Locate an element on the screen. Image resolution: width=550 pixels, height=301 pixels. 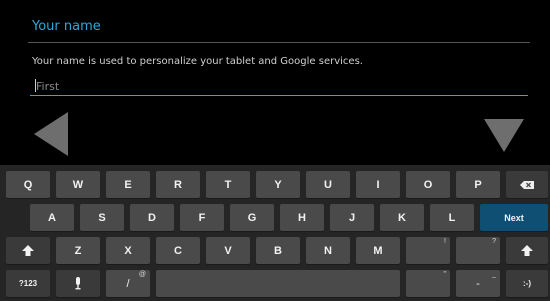
key-o: O is located at coordinates (428, 184).